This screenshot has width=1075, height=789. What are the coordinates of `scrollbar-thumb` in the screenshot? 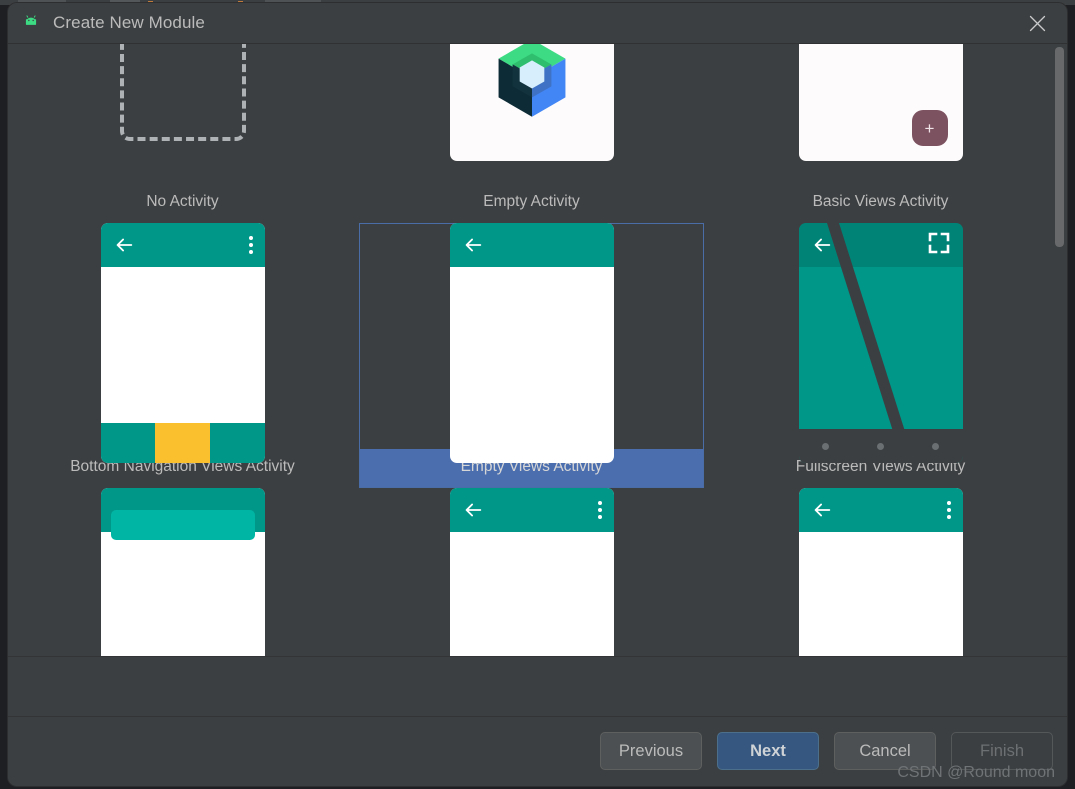 It's located at (1059, 147).